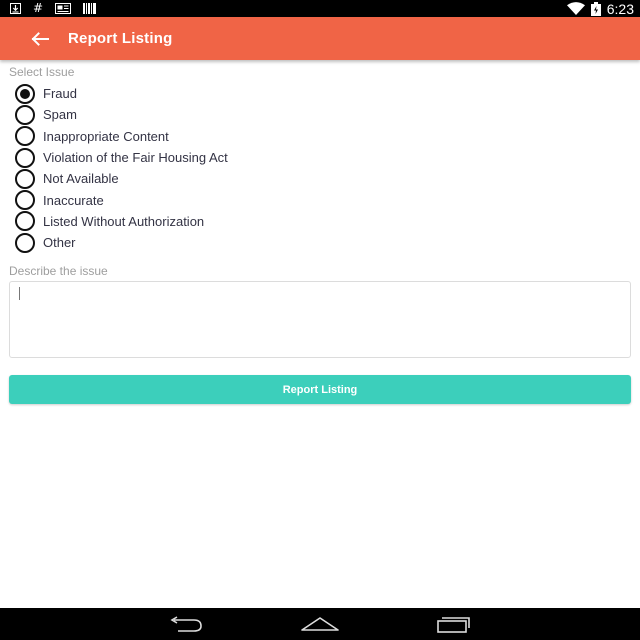 Image resolution: width=640 pixels, height=640 pixels. I want to click on describe-issue-label: Describe the issue, so click(58, 271).